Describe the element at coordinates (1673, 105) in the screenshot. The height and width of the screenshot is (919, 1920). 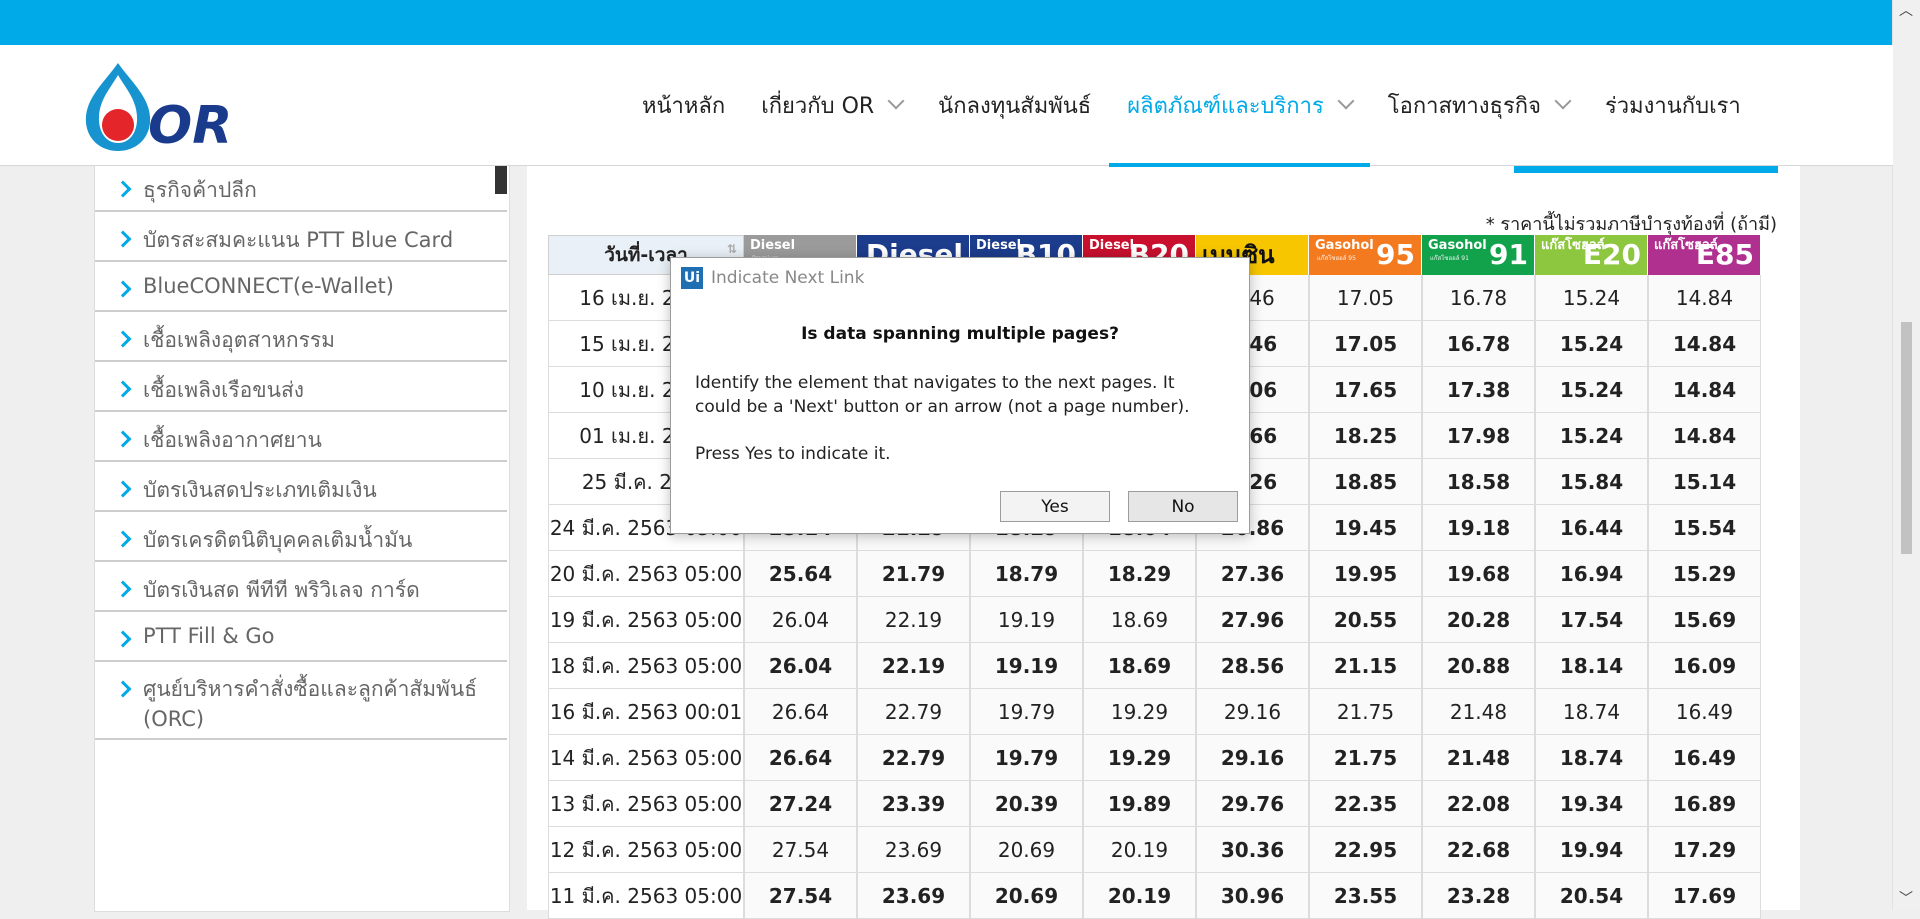
I see `nav-item-6: ร่วมงานกับเรา` at that location.